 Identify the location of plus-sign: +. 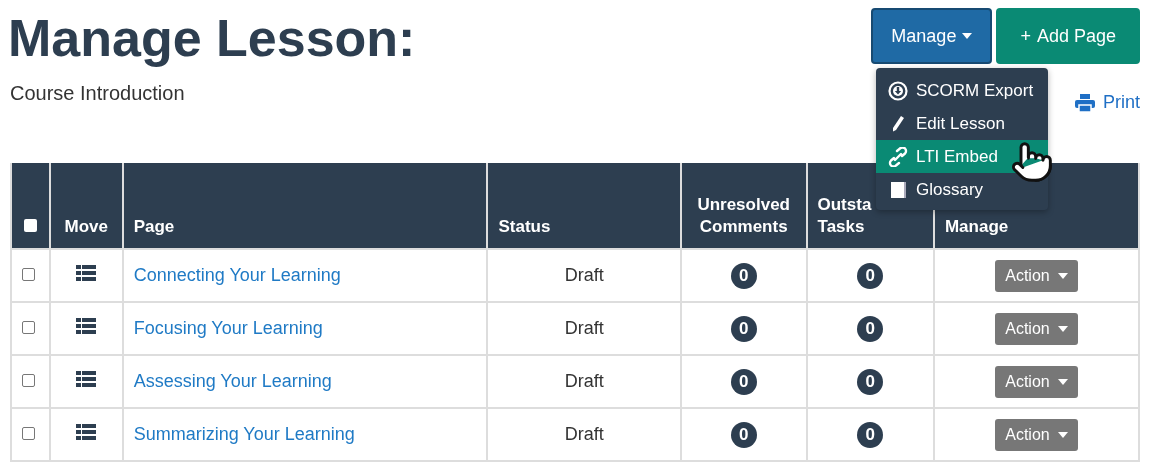
(1025, 36).